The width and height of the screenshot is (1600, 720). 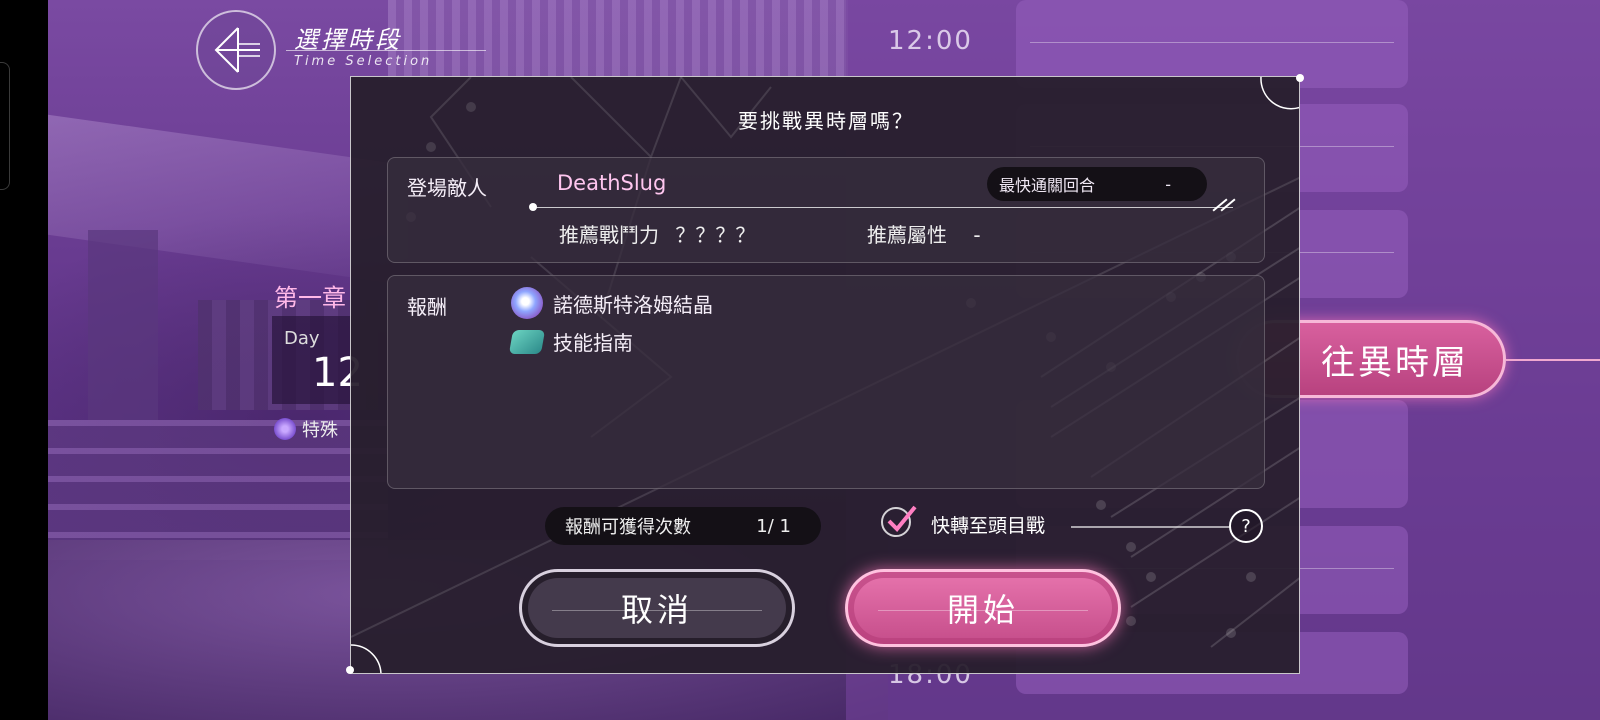 I want to click on swirl-icon, so click(x=285, y=429).